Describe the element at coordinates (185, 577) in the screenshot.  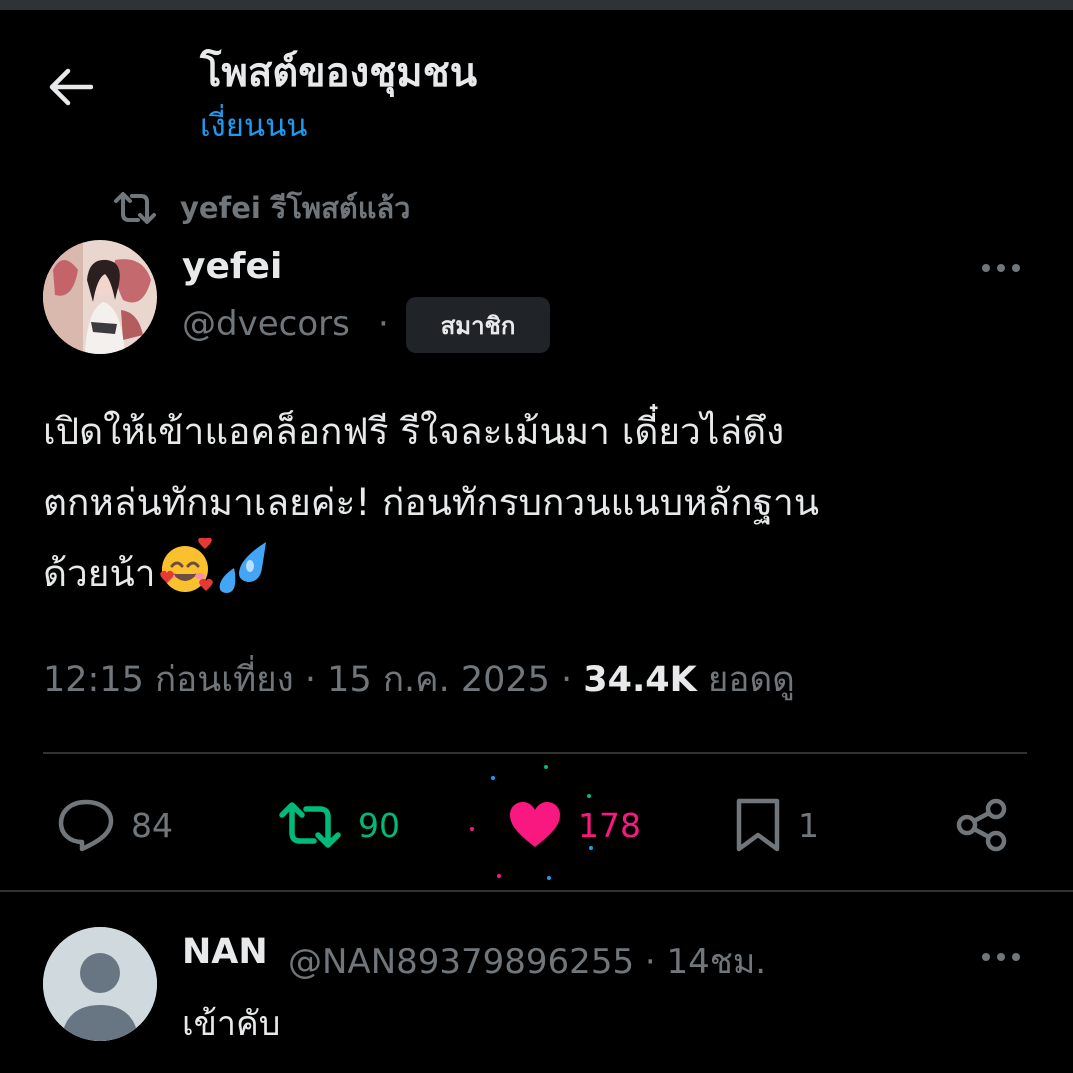
I see `smiling-face-with-hearts-icon` at that location.